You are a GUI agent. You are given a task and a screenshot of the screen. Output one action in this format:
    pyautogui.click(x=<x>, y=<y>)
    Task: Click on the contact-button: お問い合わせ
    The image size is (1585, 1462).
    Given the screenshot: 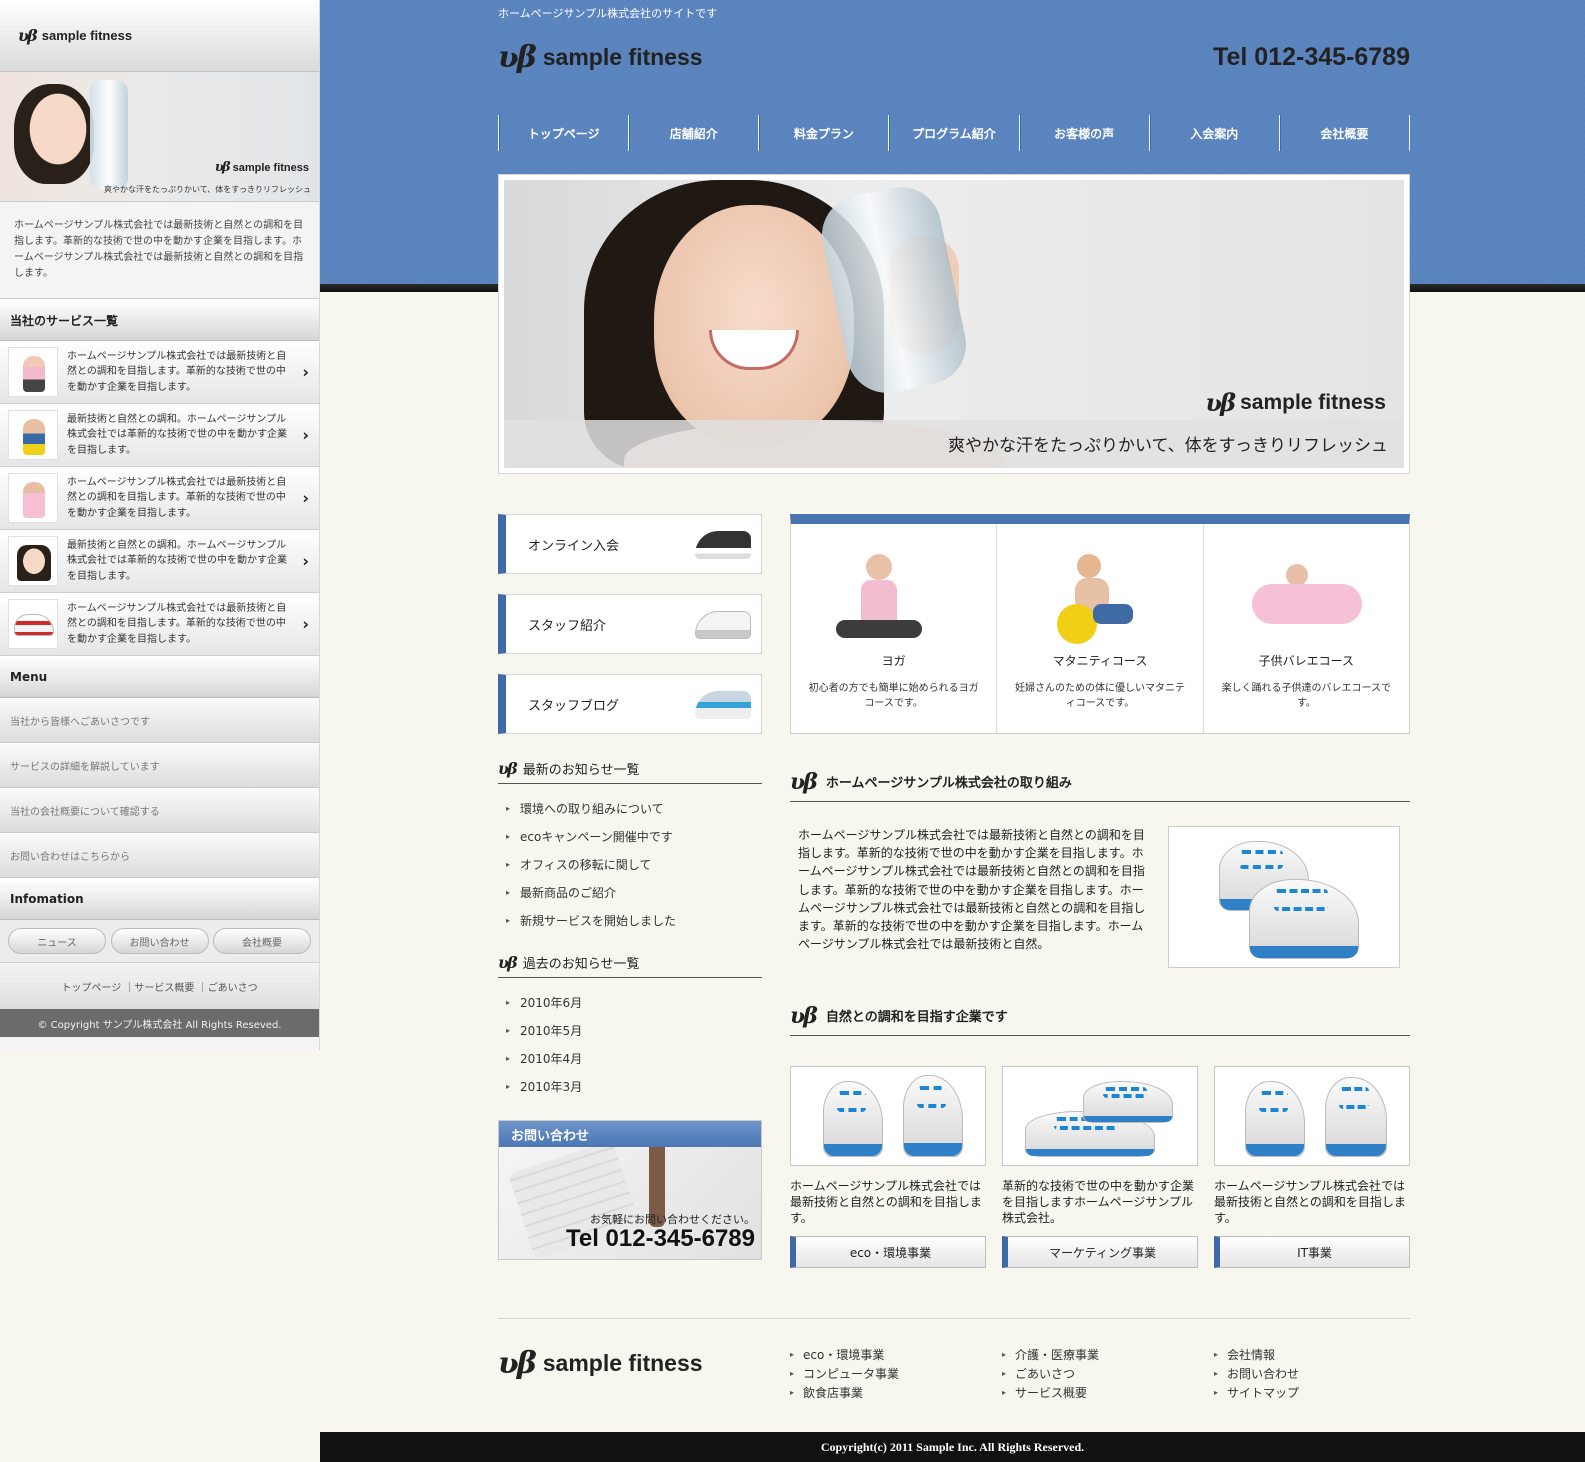 What is the action you would take?
    pyautogui.click(x=159, y=941)
    